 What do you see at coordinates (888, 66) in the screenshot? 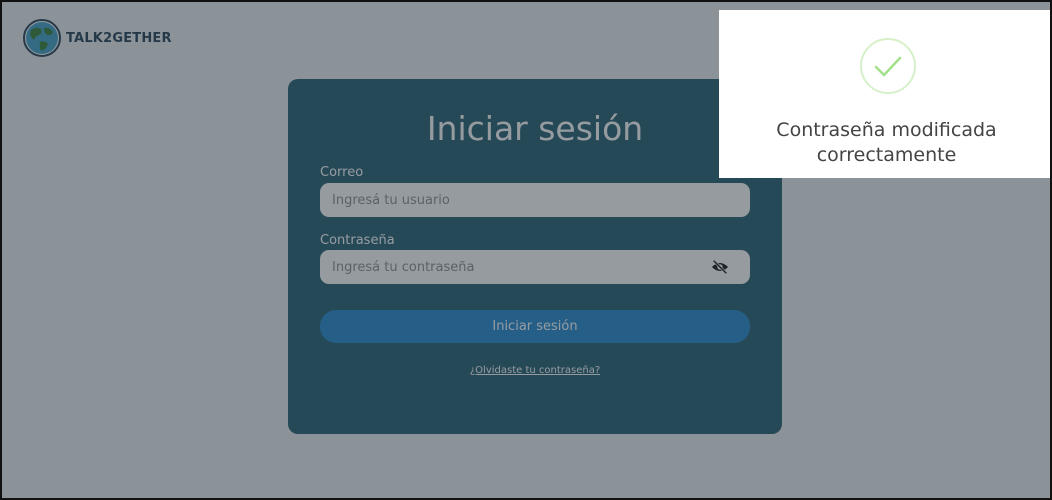
I see `check-circle-icon` at bounding box center [888, 66].